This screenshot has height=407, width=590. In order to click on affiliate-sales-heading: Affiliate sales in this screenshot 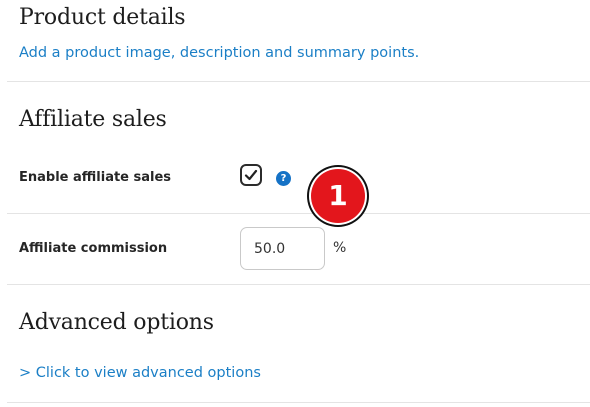, I will do `click(93, 119)`.